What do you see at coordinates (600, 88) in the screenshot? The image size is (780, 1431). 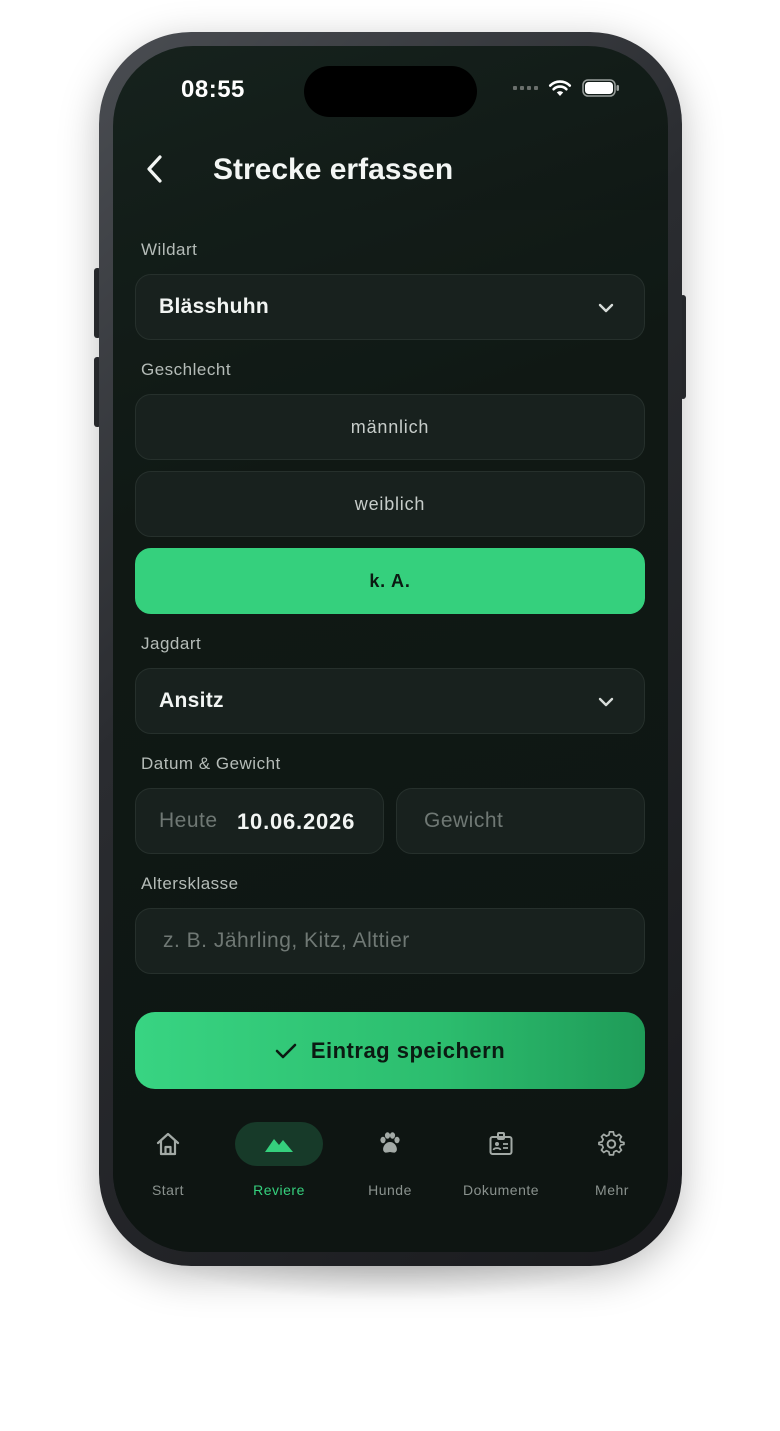 I see `battery-icon` at bounding box center [600, 88].